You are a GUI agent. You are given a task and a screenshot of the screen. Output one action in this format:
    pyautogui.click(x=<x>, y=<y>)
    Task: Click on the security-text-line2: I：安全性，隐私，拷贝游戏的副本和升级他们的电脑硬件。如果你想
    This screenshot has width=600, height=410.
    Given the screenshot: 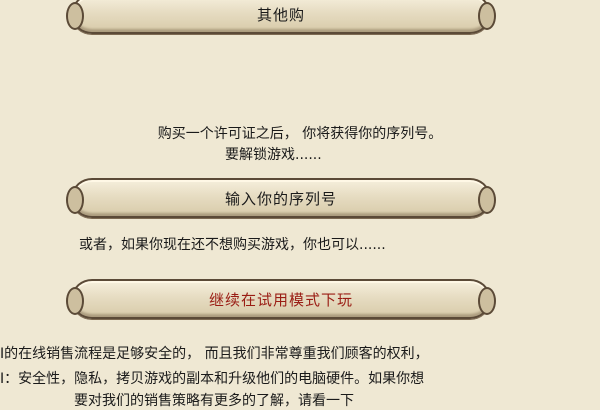 What is the action you would take?
    pyautogui.click(x=212, y=379)
    